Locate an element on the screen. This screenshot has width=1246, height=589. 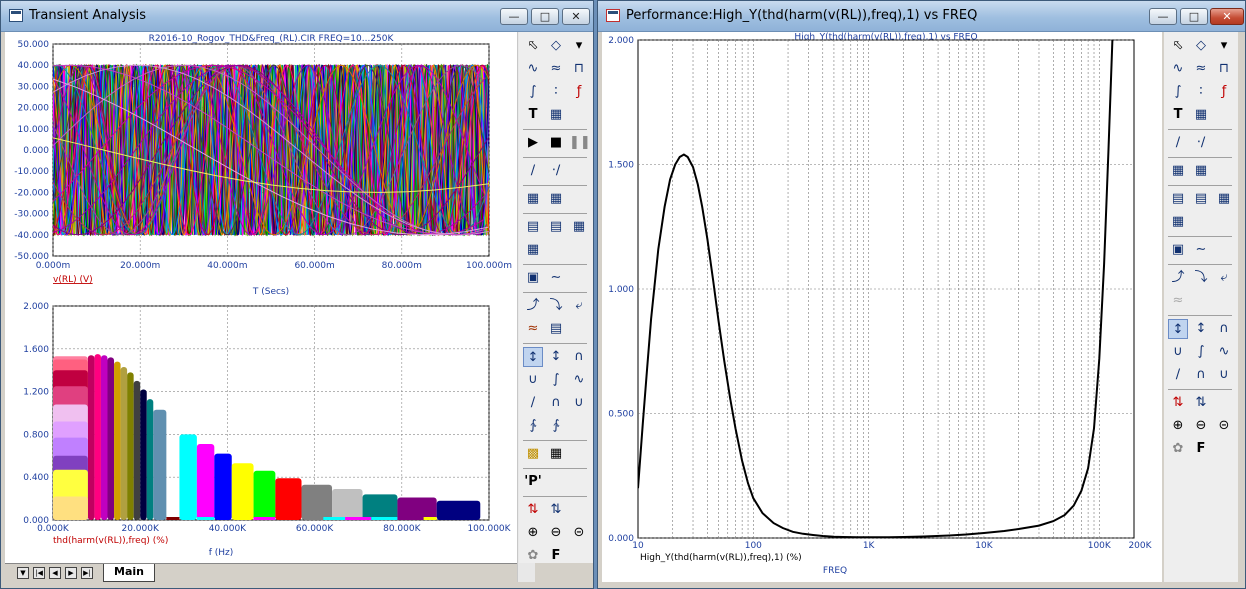
minor-grid-icon: ▦ is located at coordinates (1178, 222).